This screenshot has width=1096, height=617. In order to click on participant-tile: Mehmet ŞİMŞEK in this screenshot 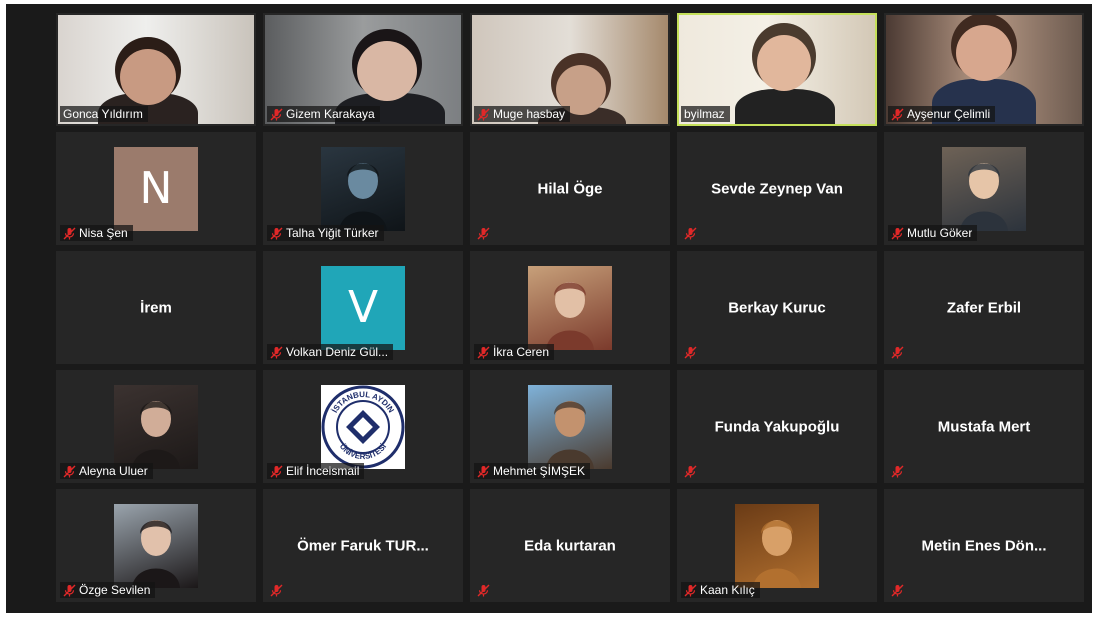, I will do `click(570, 426)`.